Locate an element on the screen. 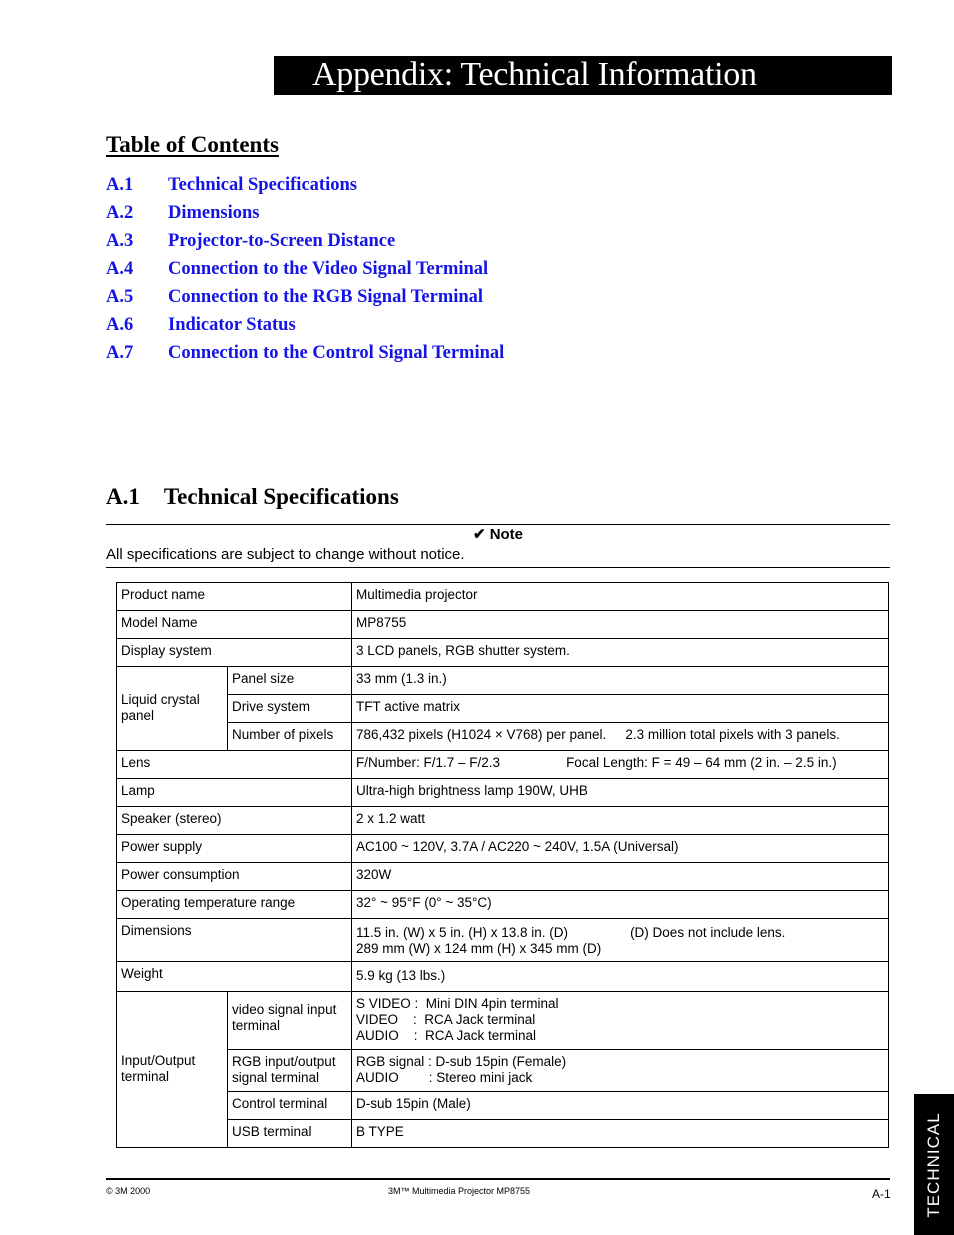 This screenshot has width=954, height=1235. page-number: A-1 is located at coordinates (881, 1194).